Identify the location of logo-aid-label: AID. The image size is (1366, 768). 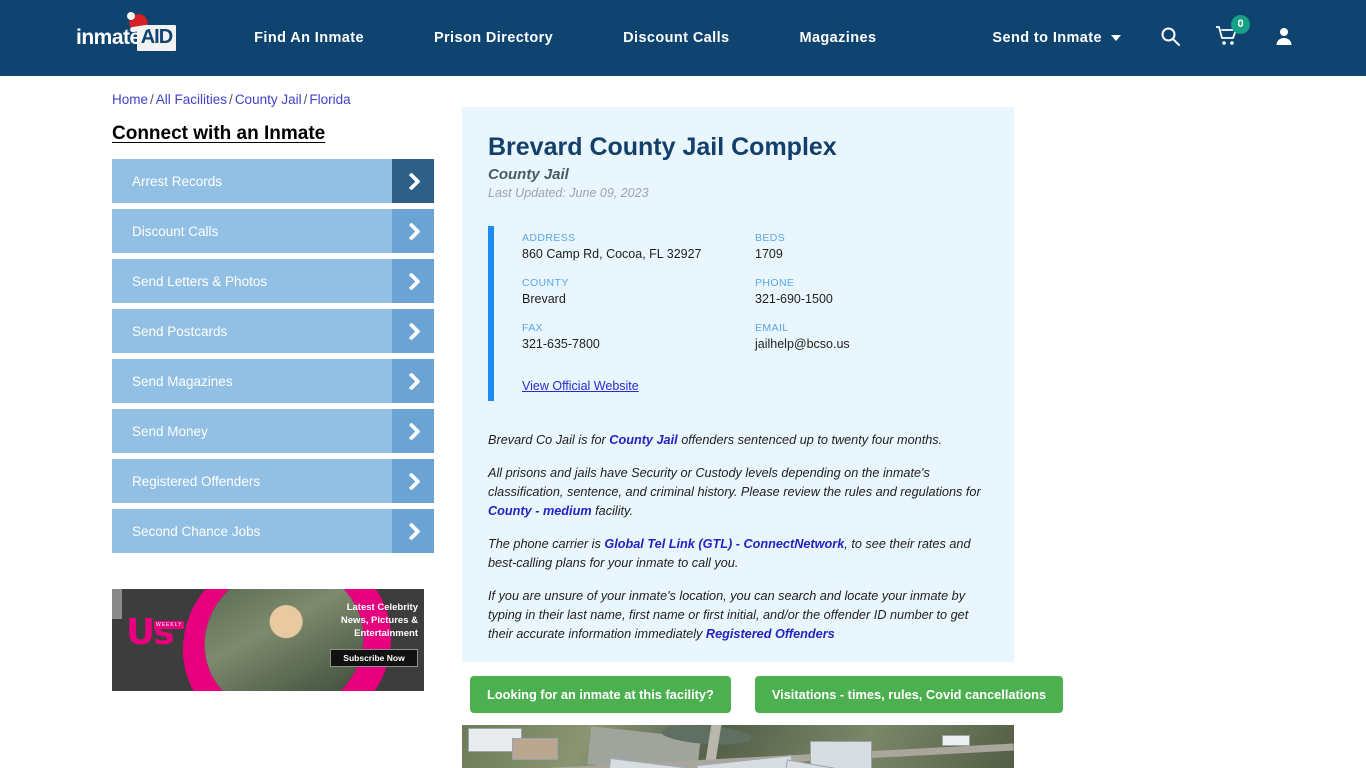
(156, 37).